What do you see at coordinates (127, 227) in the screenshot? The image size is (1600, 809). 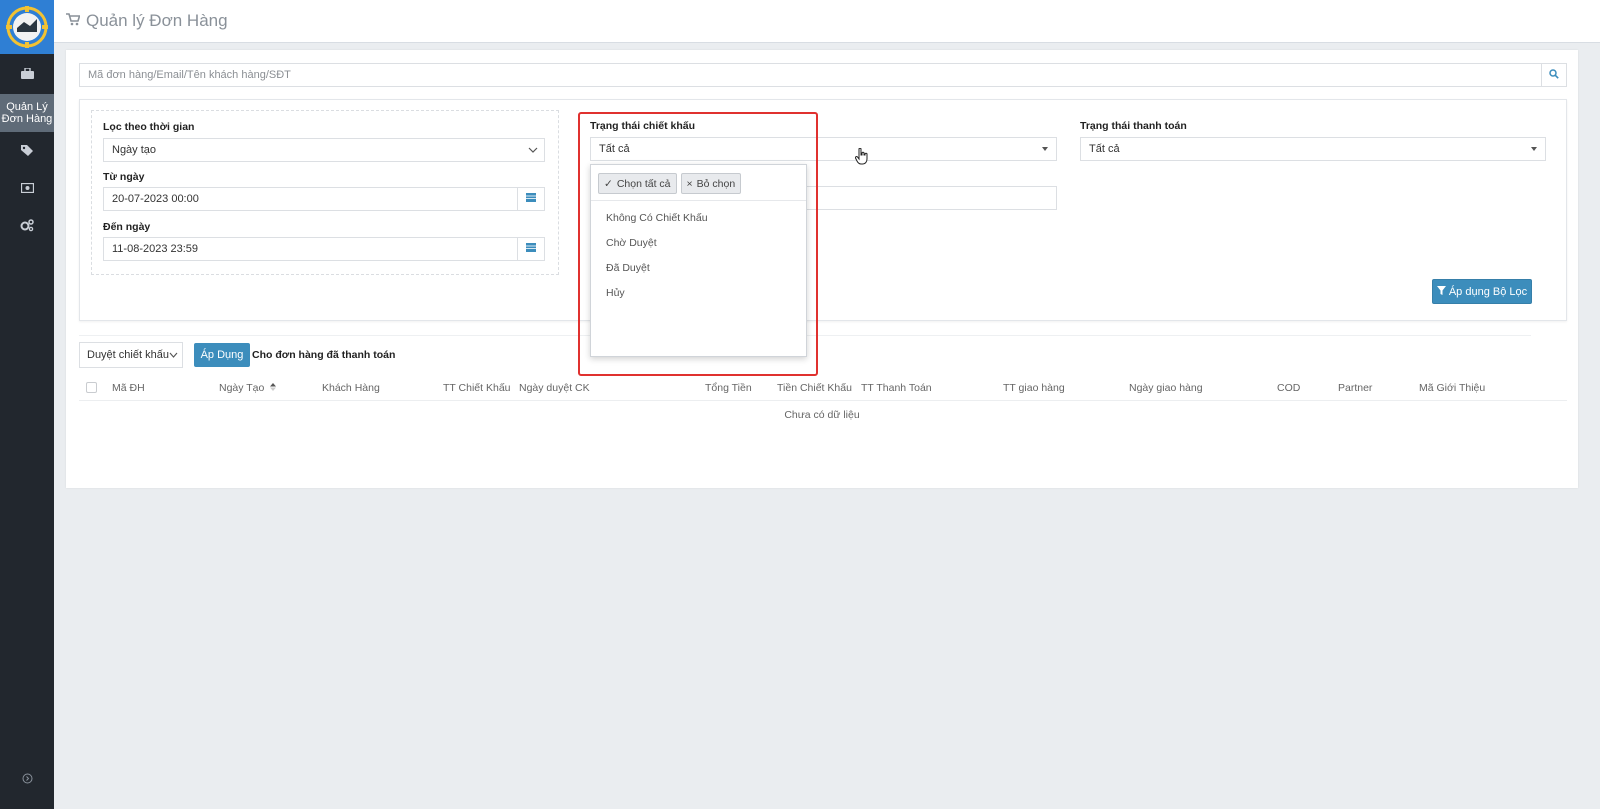 I see `to-date-label: Đến ngày` at bounding box center [127, 227].